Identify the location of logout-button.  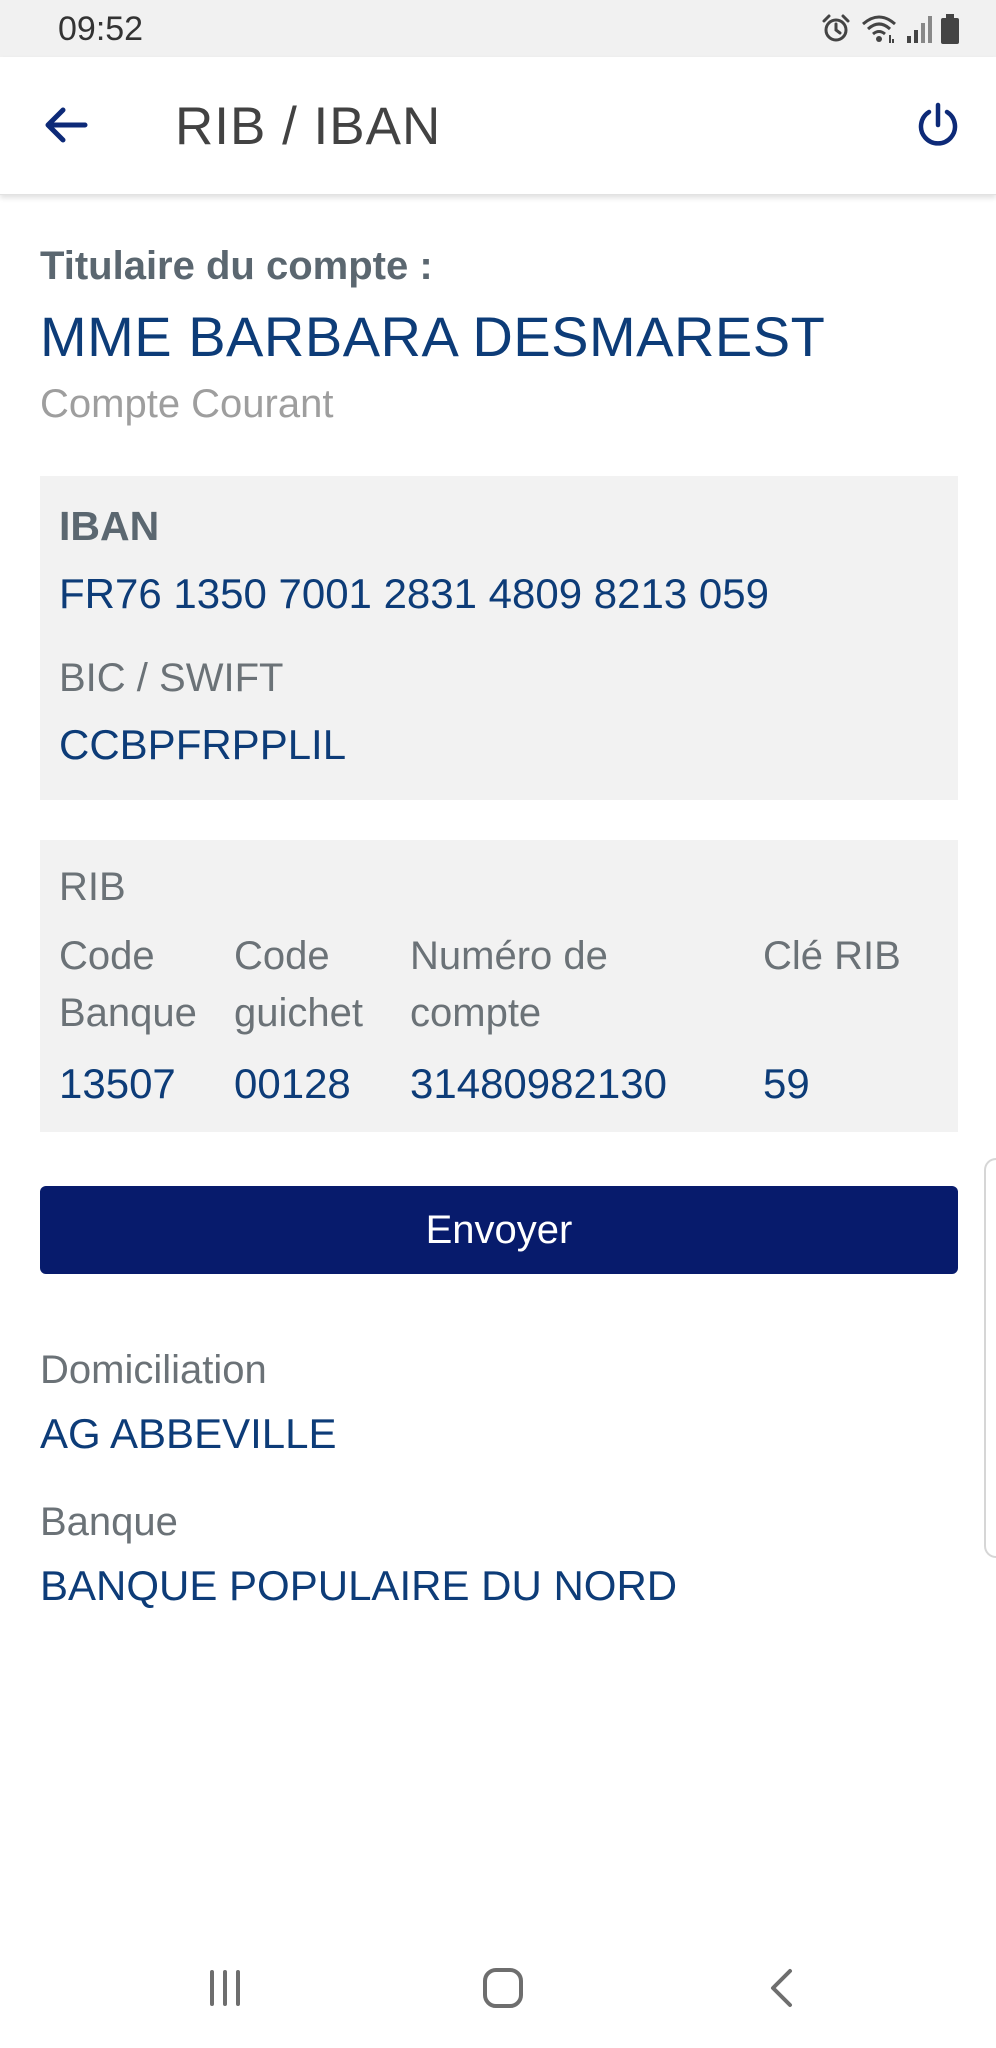
(938, 127).